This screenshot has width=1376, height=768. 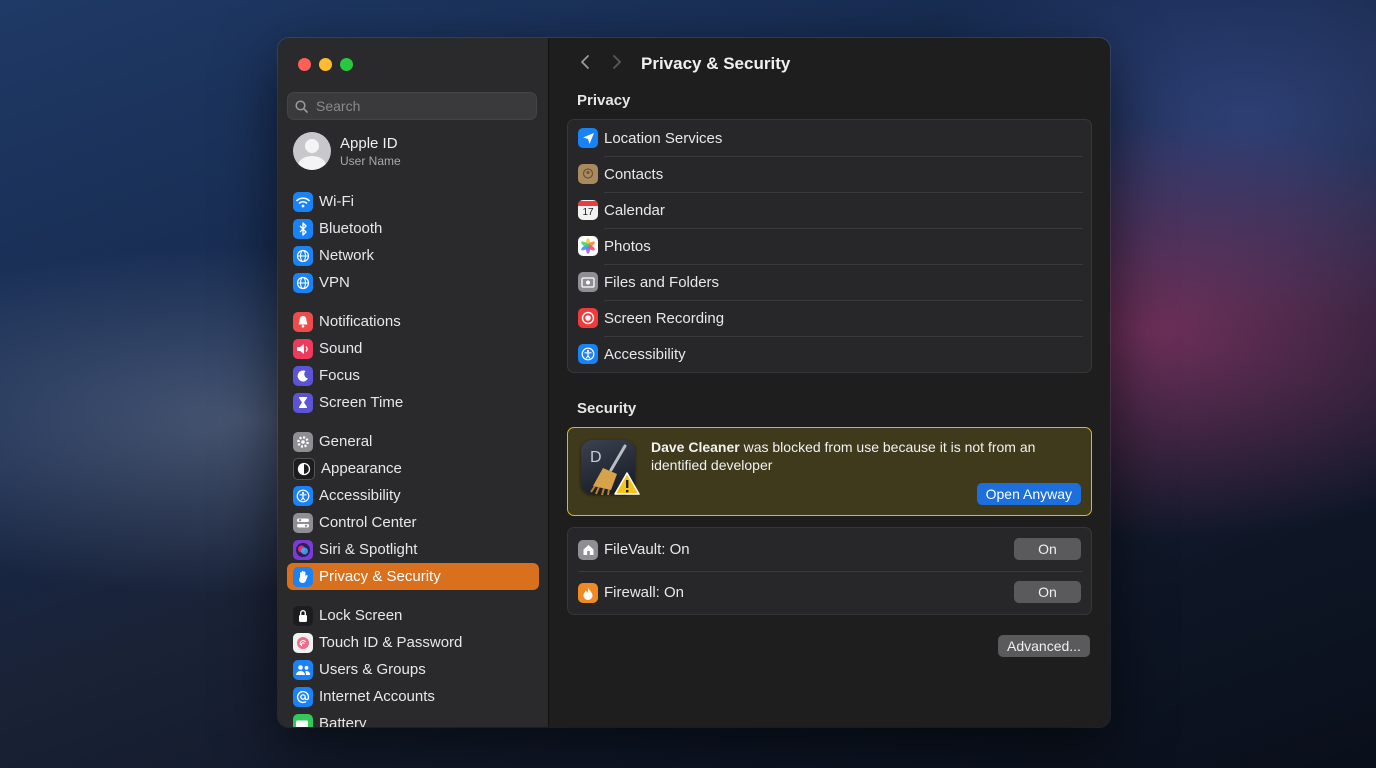 I want to click on sidebar-item-label: VPN, so click(x=334, y=282).